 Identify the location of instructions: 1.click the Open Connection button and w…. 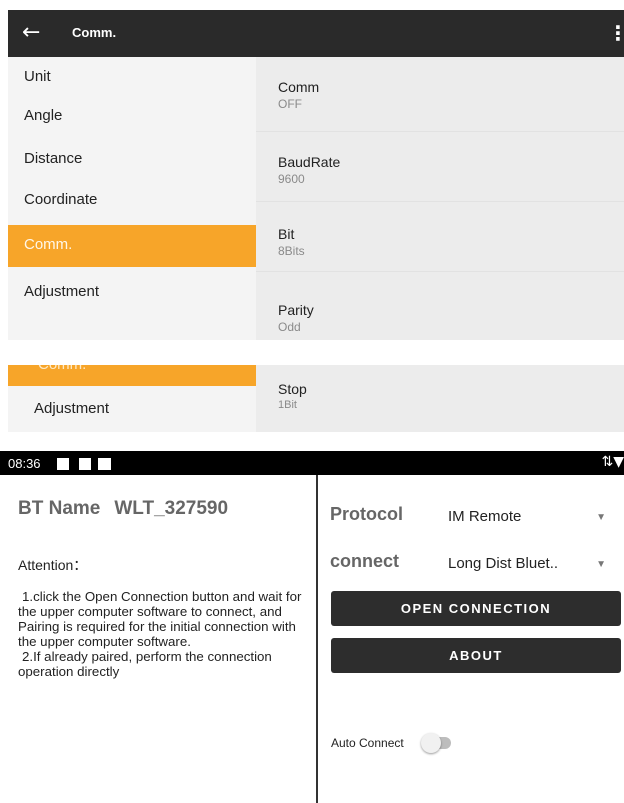
(163, 634).